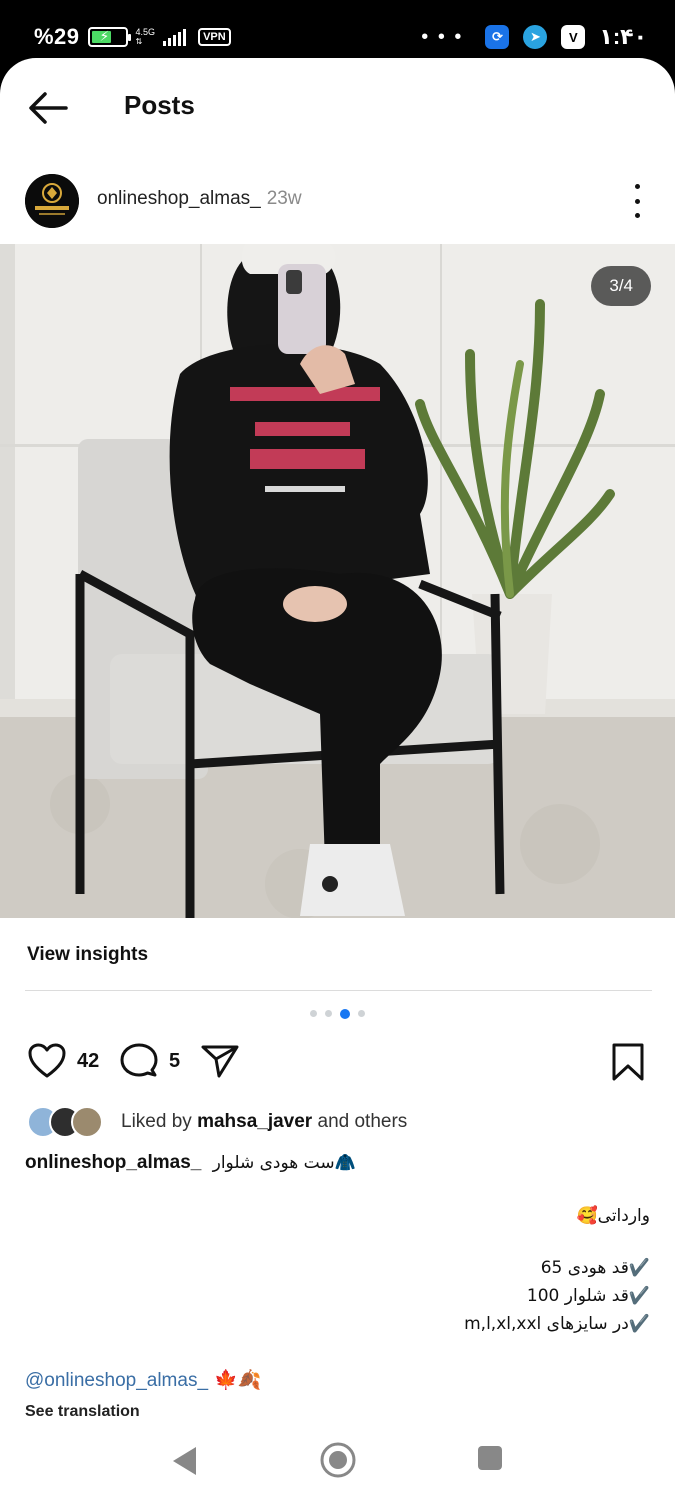  Describe the element at coordinates (637, 201) in the screenshot. I see `more-options-button` at that location.